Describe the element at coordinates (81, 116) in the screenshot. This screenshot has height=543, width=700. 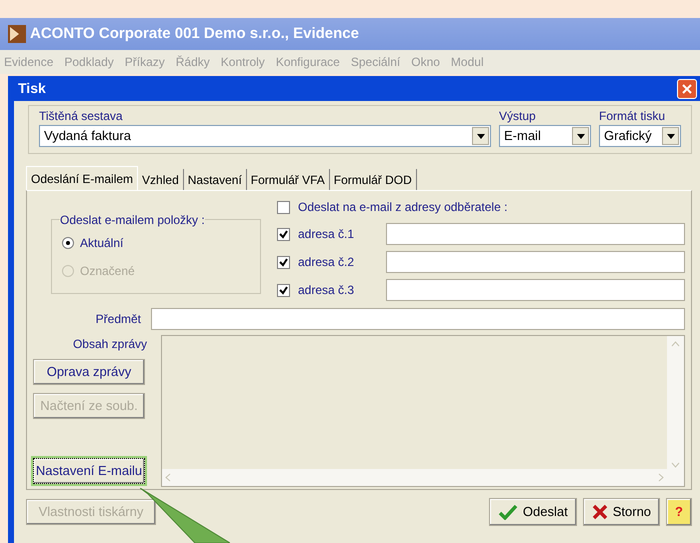
I see `field-label: Tištěná sestava` at that location.